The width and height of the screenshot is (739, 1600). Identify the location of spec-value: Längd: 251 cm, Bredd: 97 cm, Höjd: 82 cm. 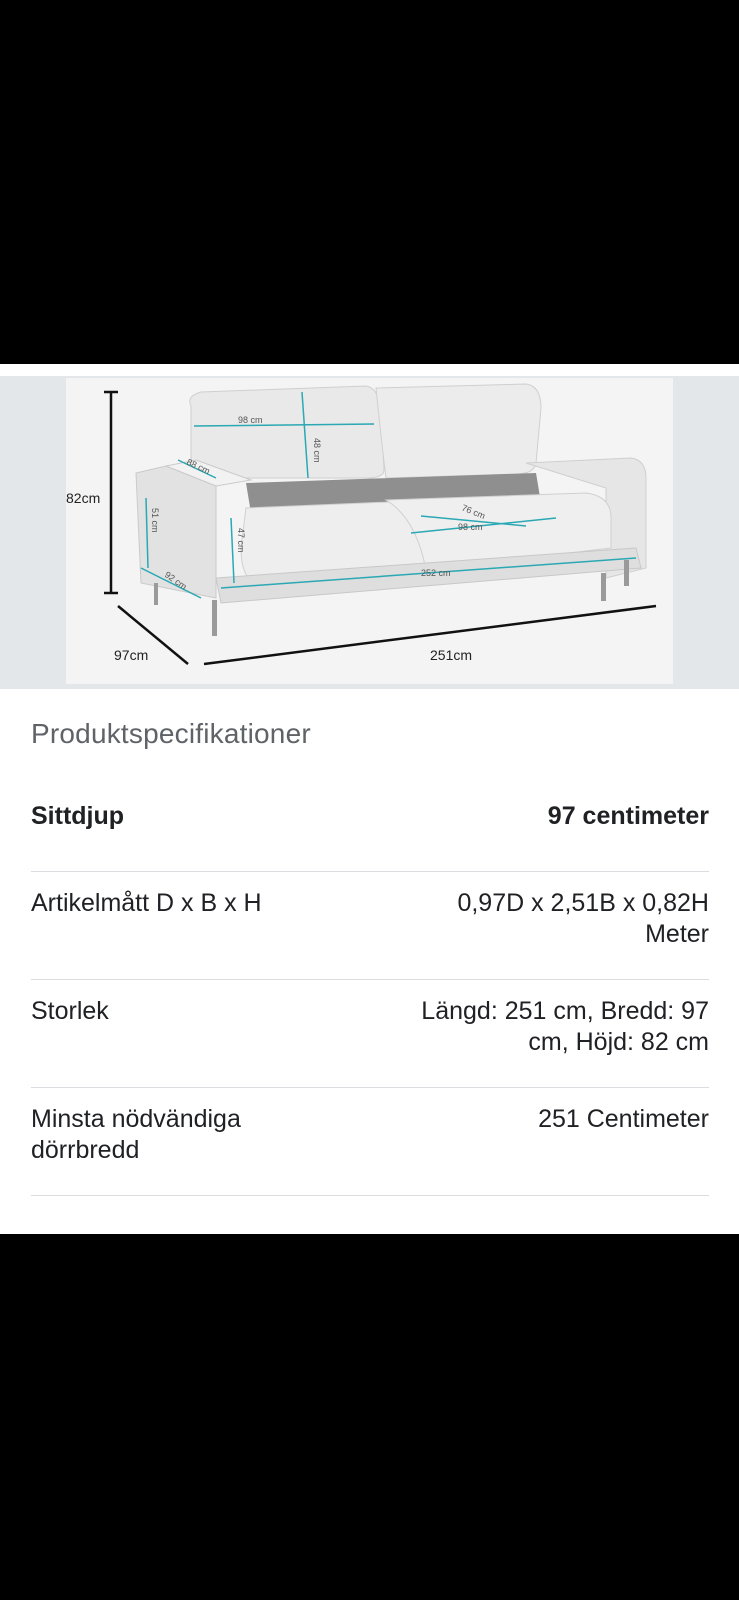
(565, 1026).